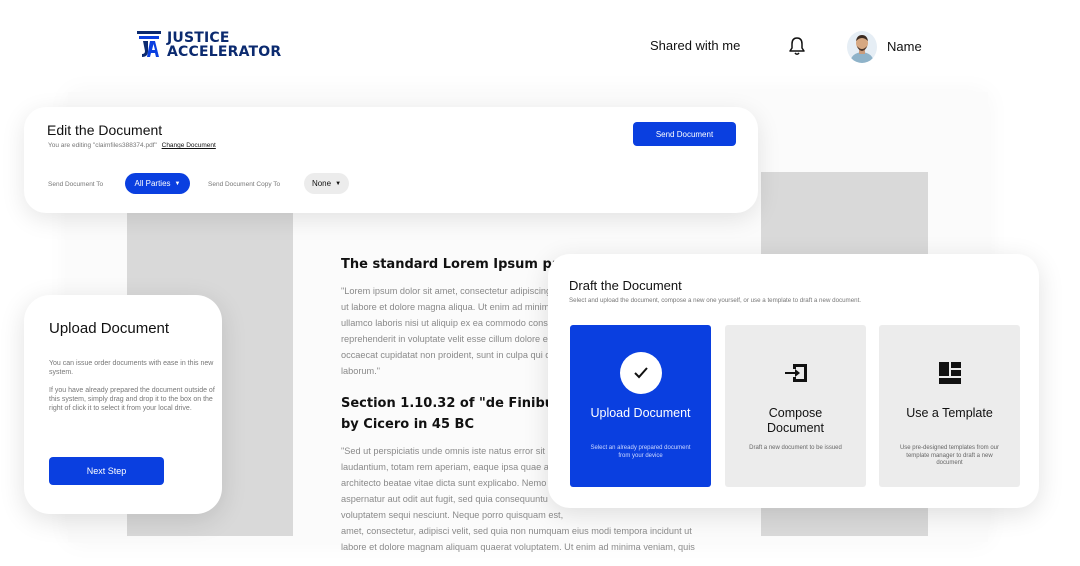  I want to click on send-to-dropdown: All Parties ▼, so click(157, 183).